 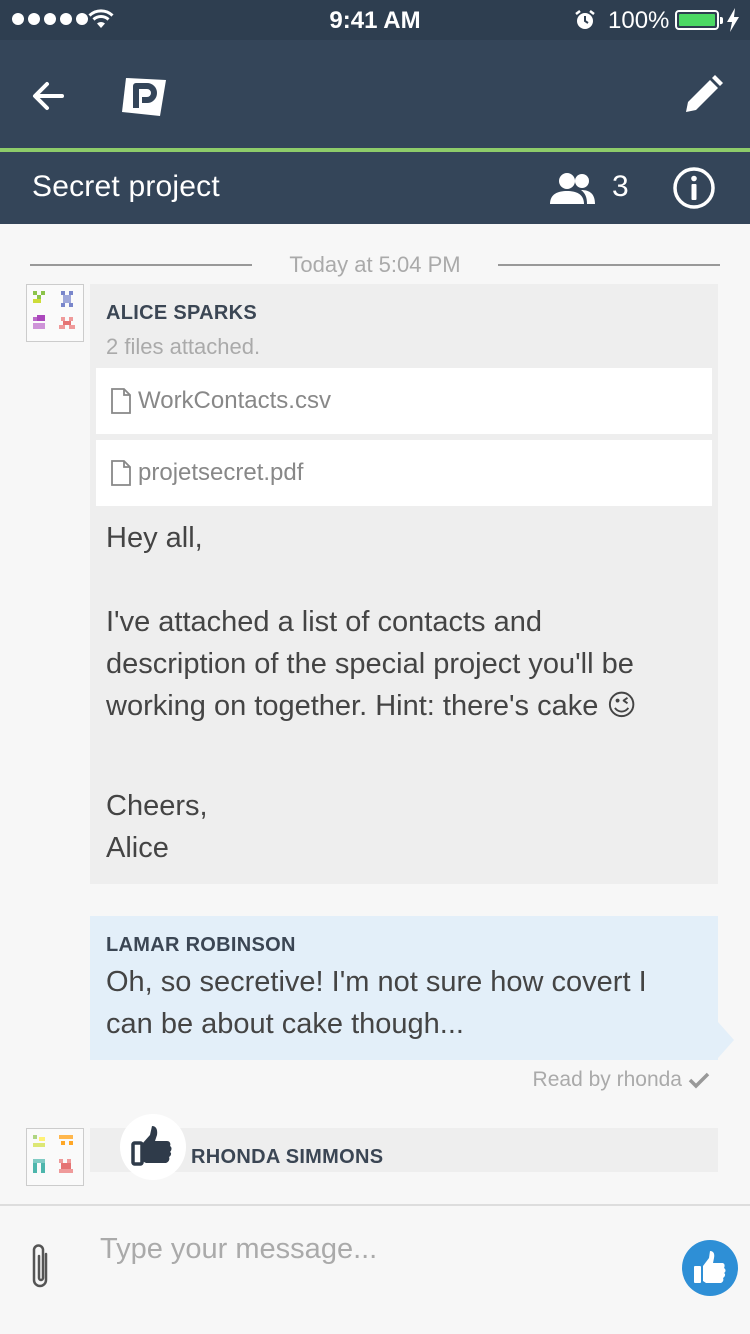 What do you see at coordinates (572, 189) in the screenshot?
I see `members-icon` at bounding box center [572, 189].